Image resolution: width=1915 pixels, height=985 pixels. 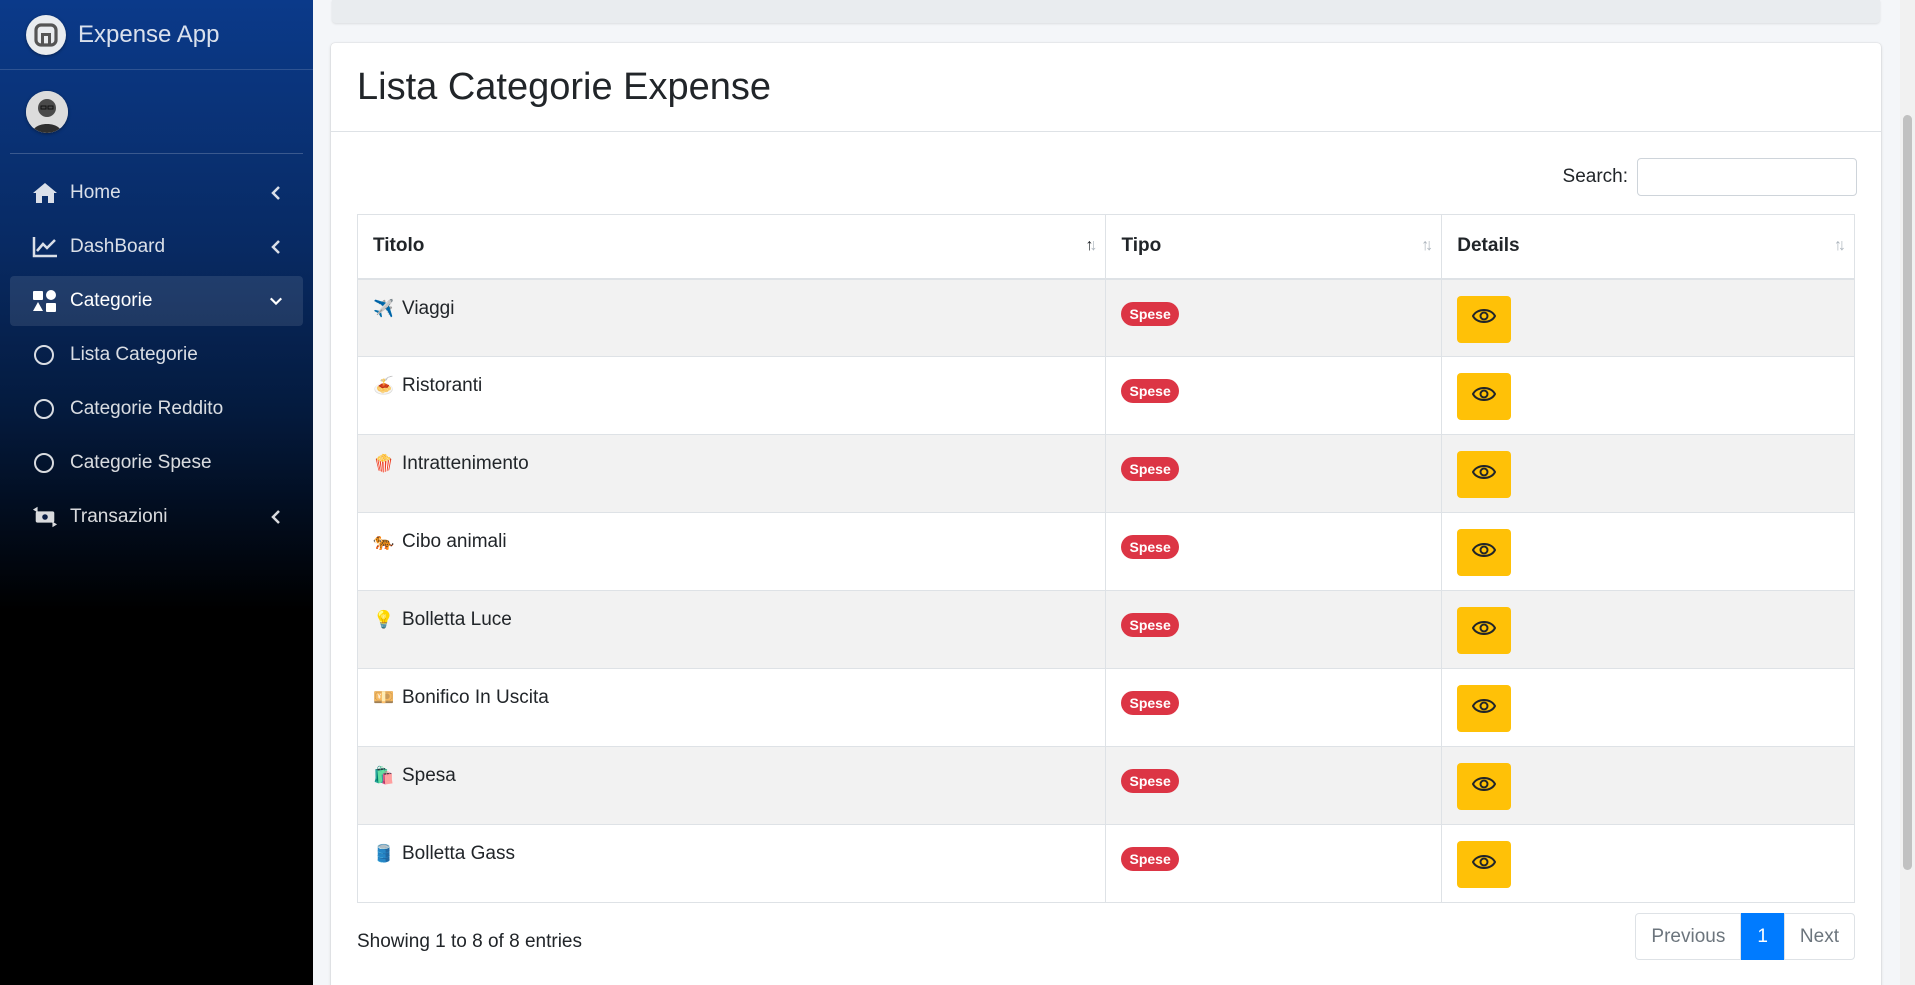 What do you see at coordinates (1688, 936) in the screenshot?
I see `previous-page-button: Previous` at bounding box center [1688, 936].